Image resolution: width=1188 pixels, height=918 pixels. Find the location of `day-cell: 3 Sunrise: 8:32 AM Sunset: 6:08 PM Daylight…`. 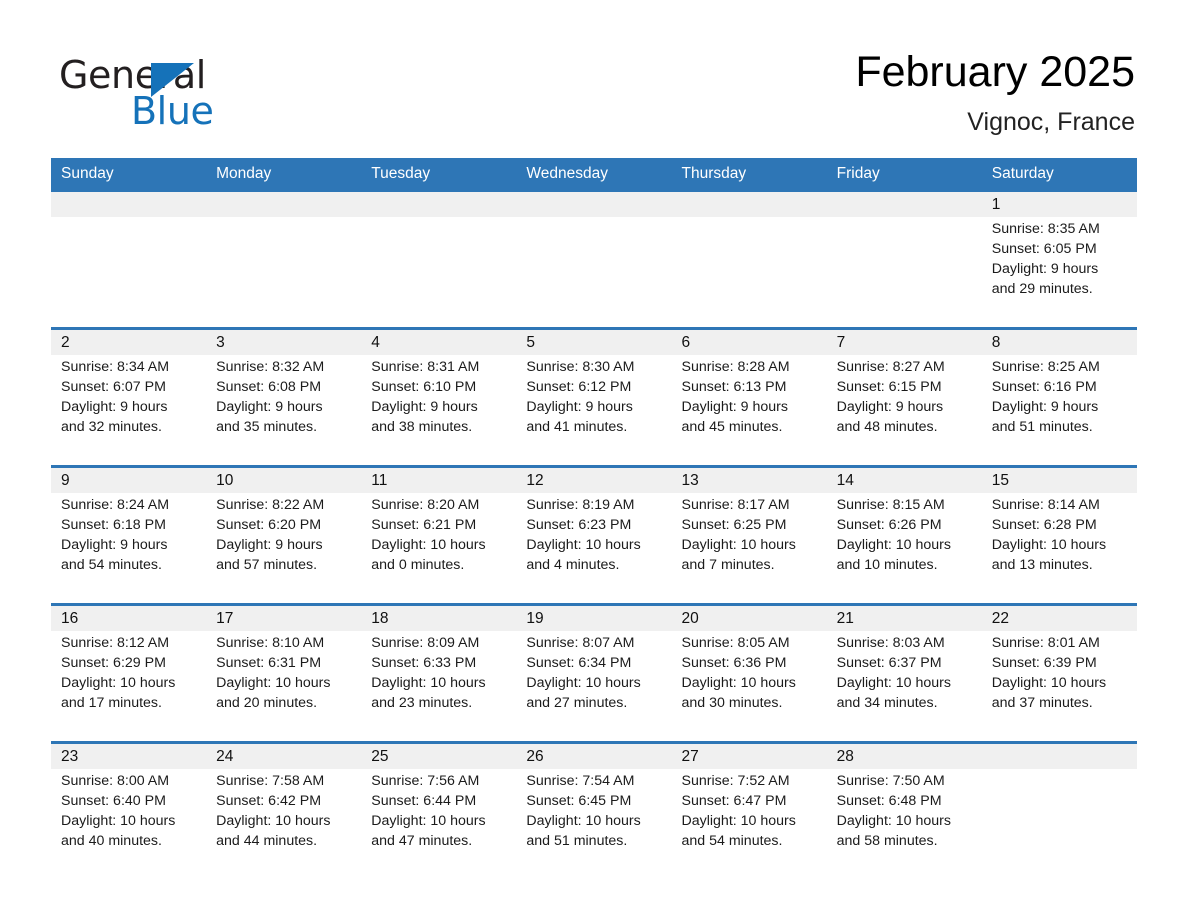

day-cell: 3 Sunrise: 8:32 AM Sunset: 6:08 PM Daylight… is located at coordinates (283, 396).